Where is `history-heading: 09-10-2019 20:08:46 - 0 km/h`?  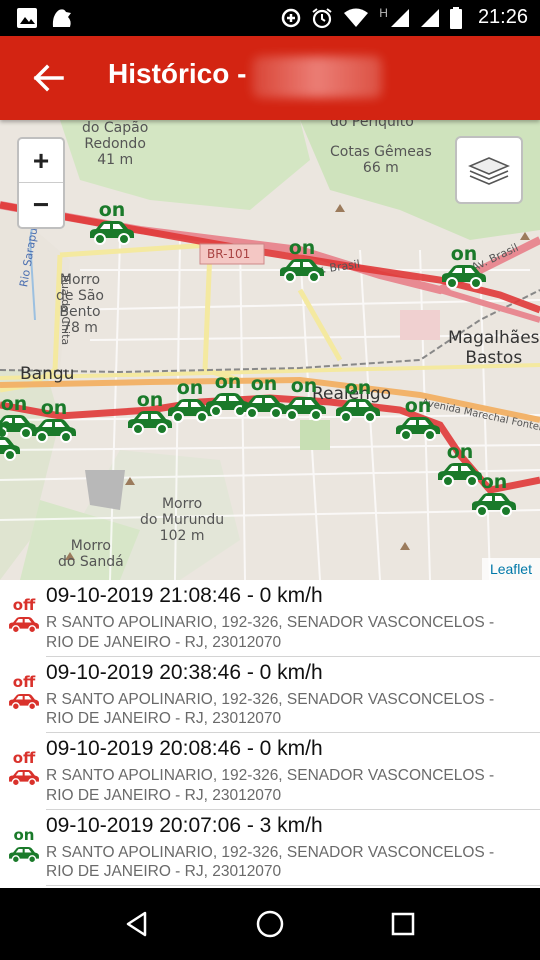
history-heading: 09-10-2019 20:08:46 - 0 km/h is located at coordinates (184, 748).